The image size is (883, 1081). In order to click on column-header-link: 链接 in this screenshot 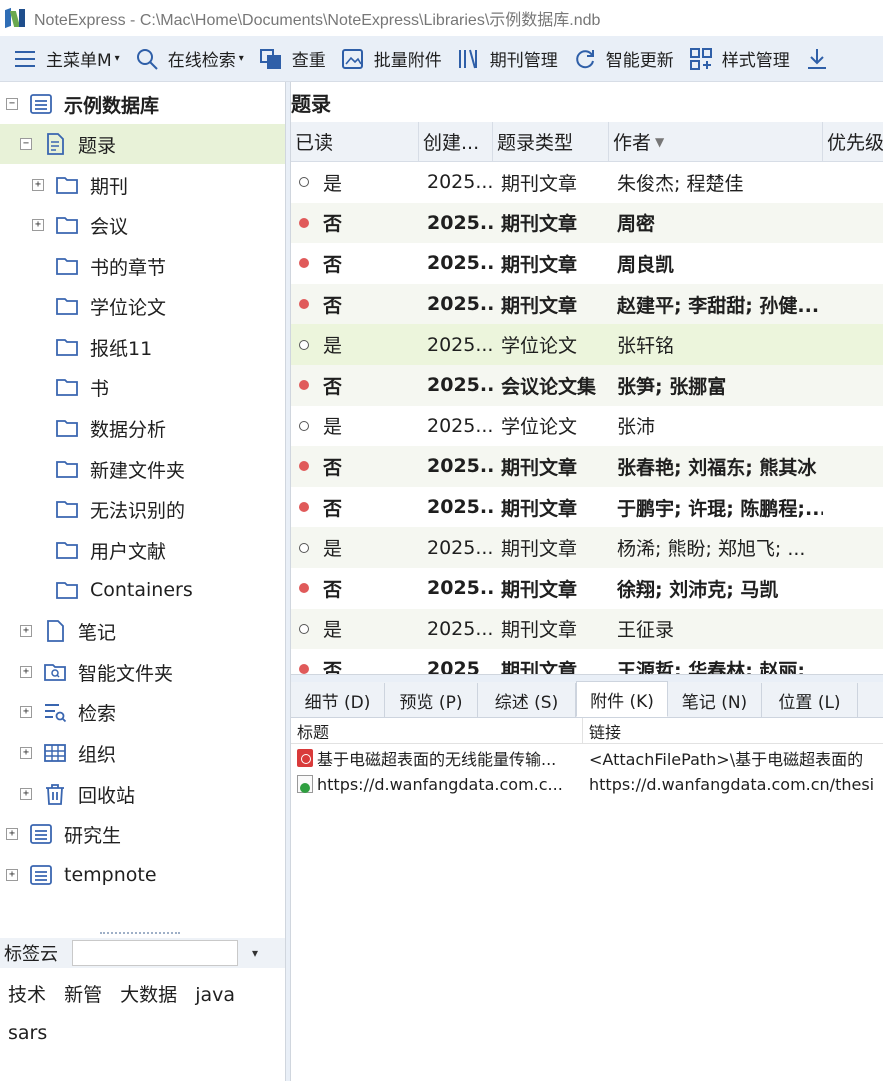, I will do `click(733, 730)`.